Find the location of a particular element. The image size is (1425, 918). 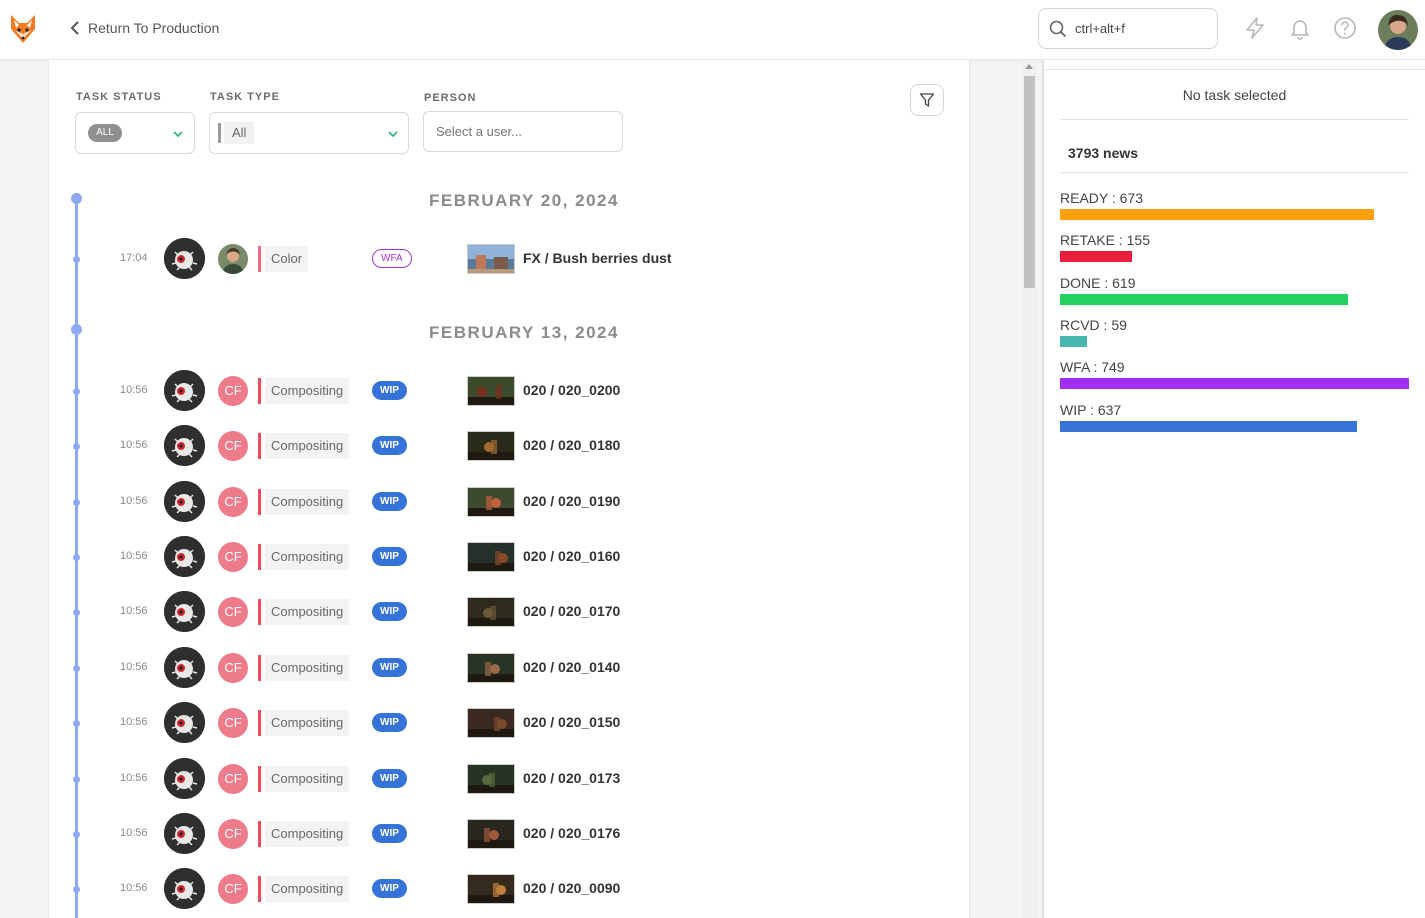

entity-name: 020 / 020_0180 is located at coordinates (571, 445).